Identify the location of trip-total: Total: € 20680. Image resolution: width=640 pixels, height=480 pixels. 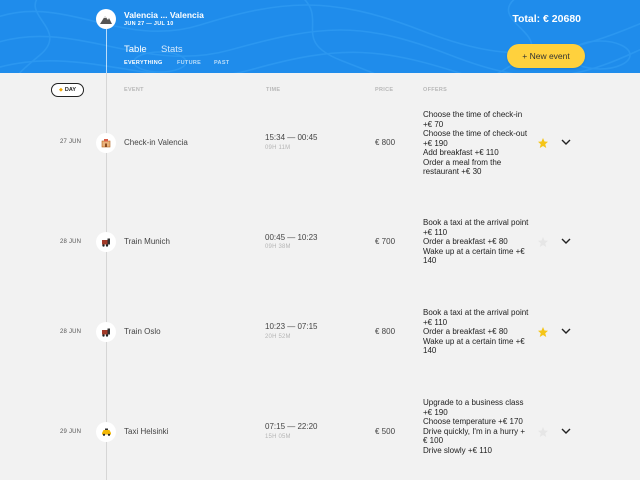
(546, 19).